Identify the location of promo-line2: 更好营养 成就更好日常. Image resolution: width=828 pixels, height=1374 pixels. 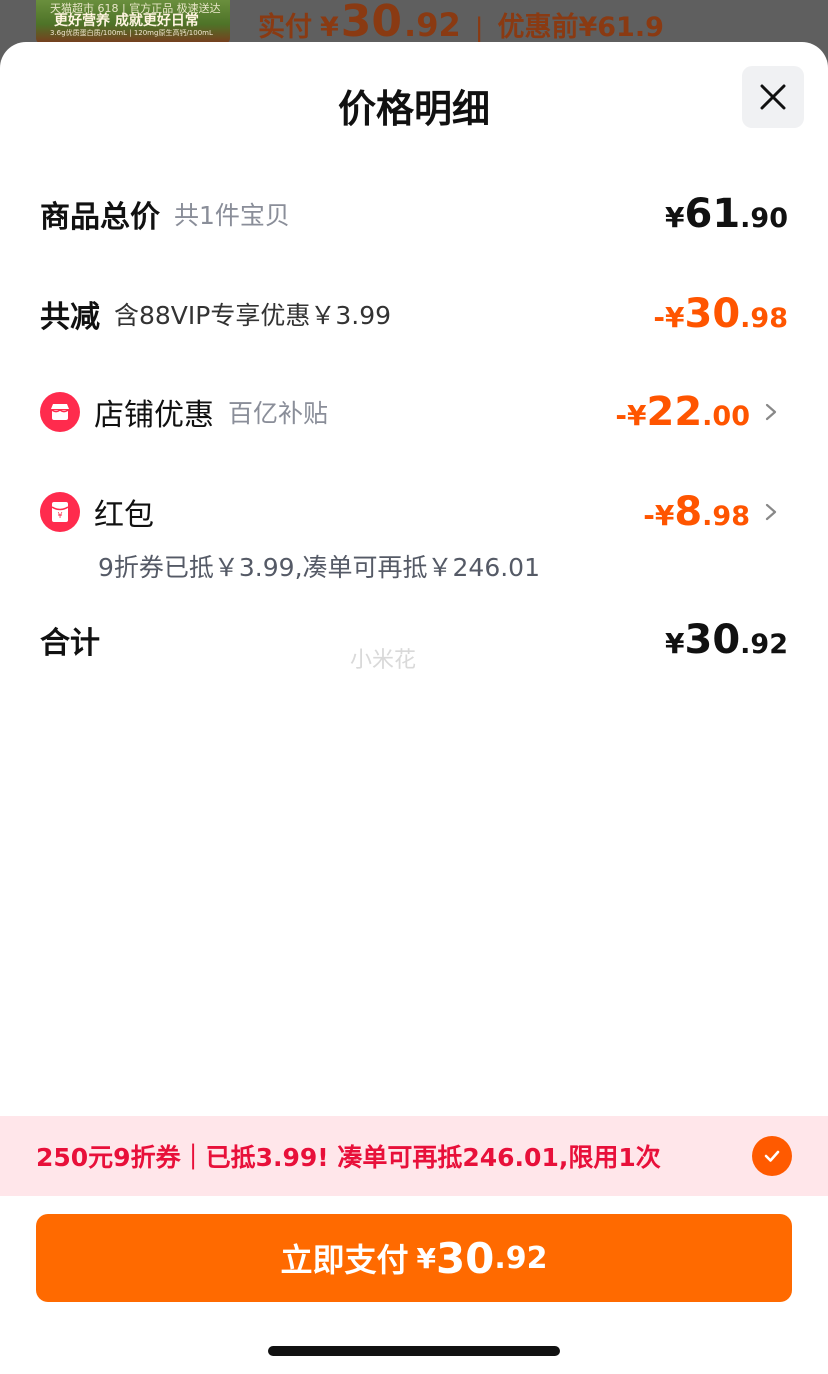
(126, 21).